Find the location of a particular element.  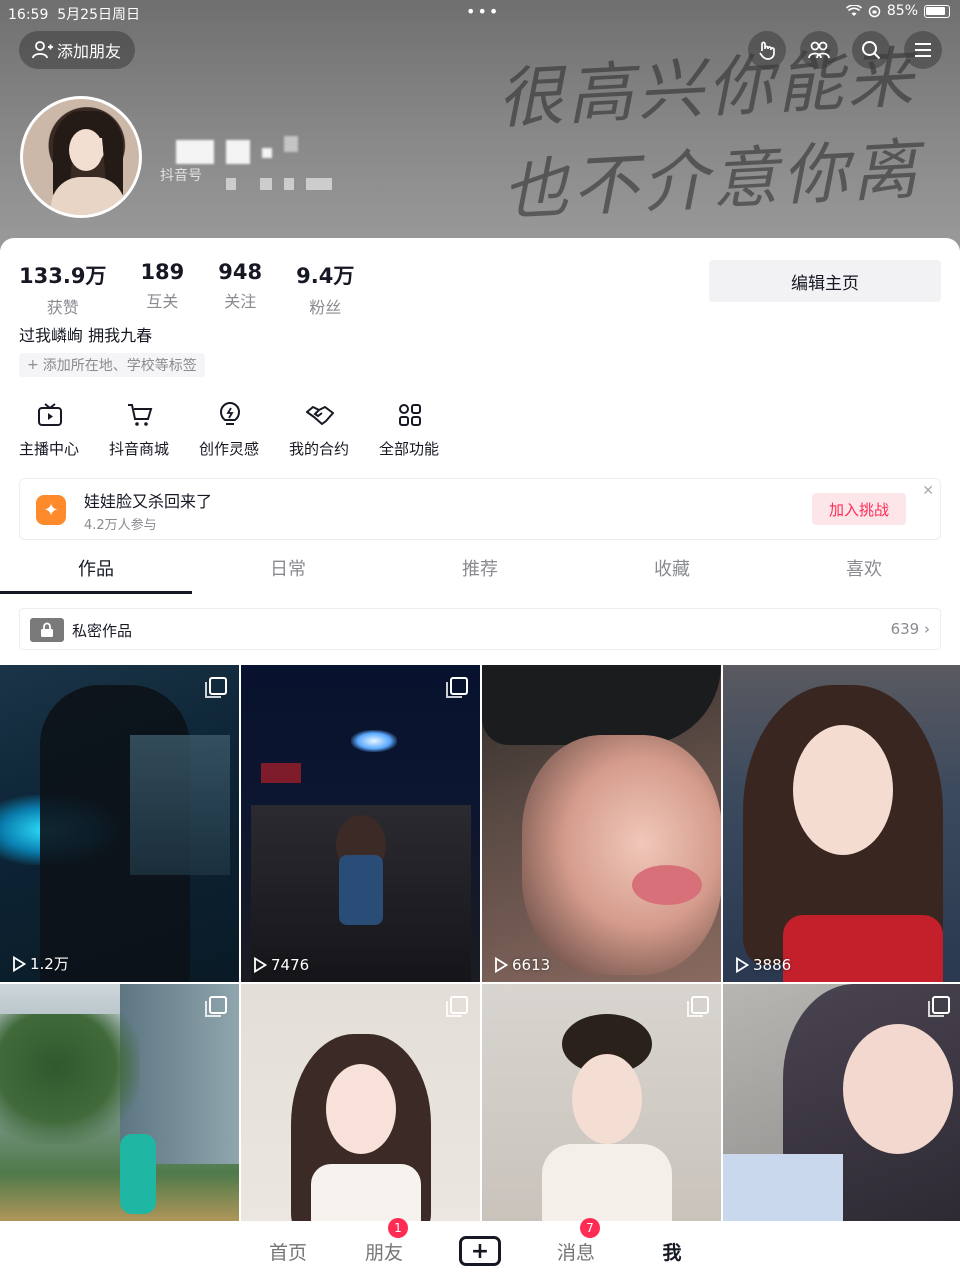

video-thumbnail: 6613 is located at coordinates (601, 823).